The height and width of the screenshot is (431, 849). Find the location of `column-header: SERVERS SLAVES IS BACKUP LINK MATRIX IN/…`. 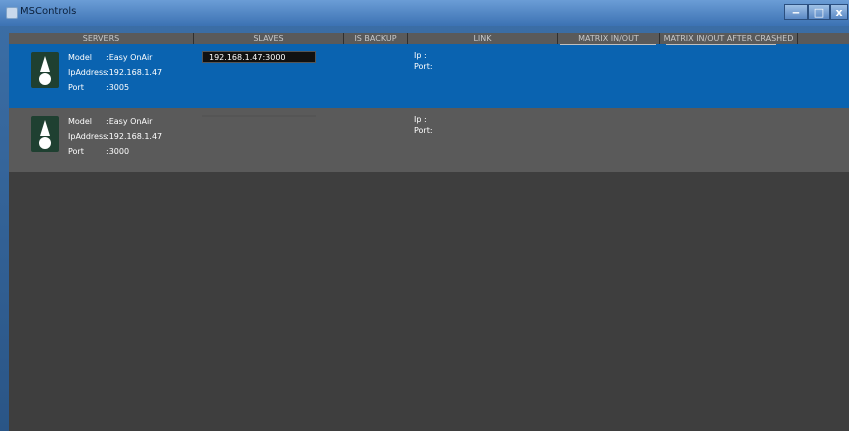

column-header: SERVERS SLAVES IS BACKUP LINK MATRIX IN/… is located at coordinates (429, 38).